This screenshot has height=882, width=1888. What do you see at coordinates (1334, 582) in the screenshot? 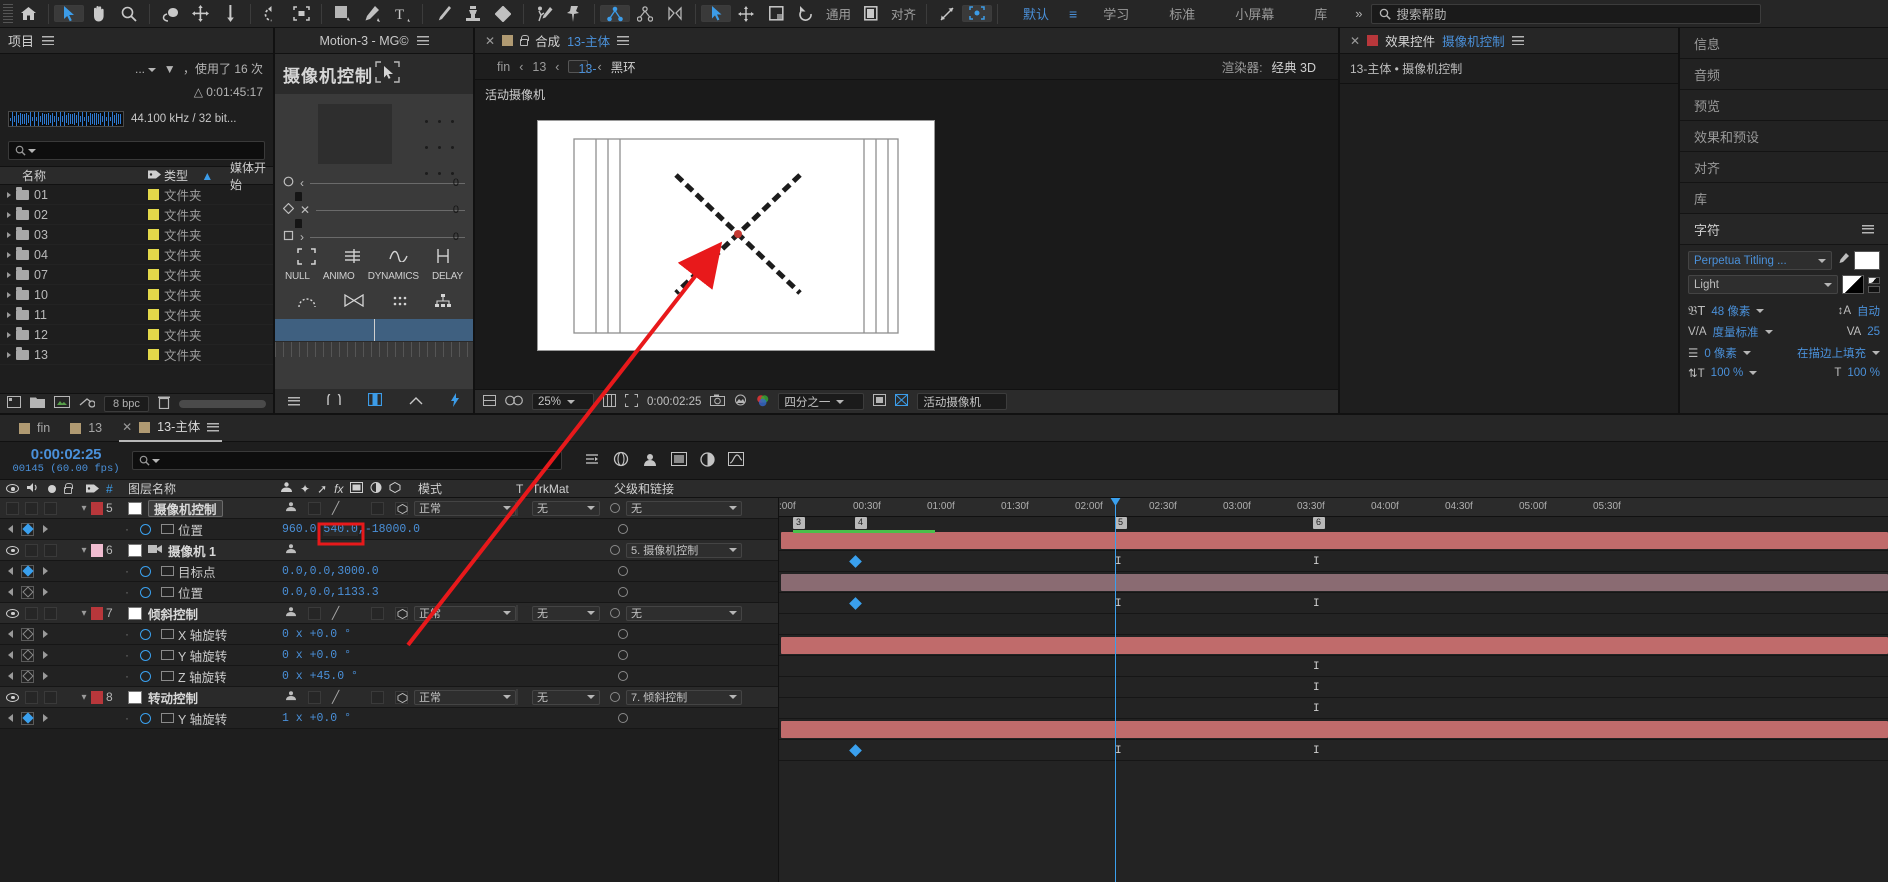
I see `layer-duration-bar` at bounding box center [1334, 582].